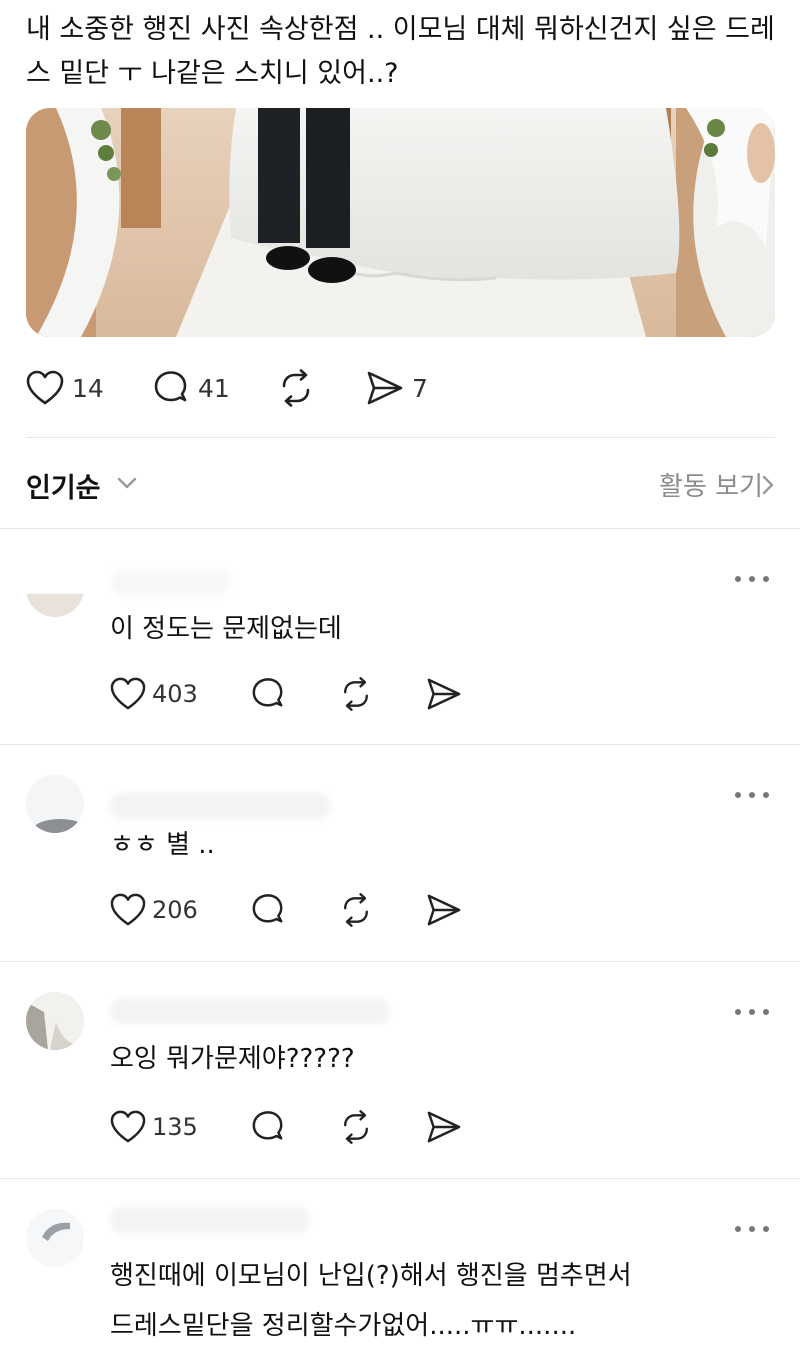 The width and height of the screenshot is (800, 1351). What do you see at coordinates (232, 1059) in the screenshot?
I see `comment-text: 오잉 뭐가문제야?????` at bounding box center [232, 1059].